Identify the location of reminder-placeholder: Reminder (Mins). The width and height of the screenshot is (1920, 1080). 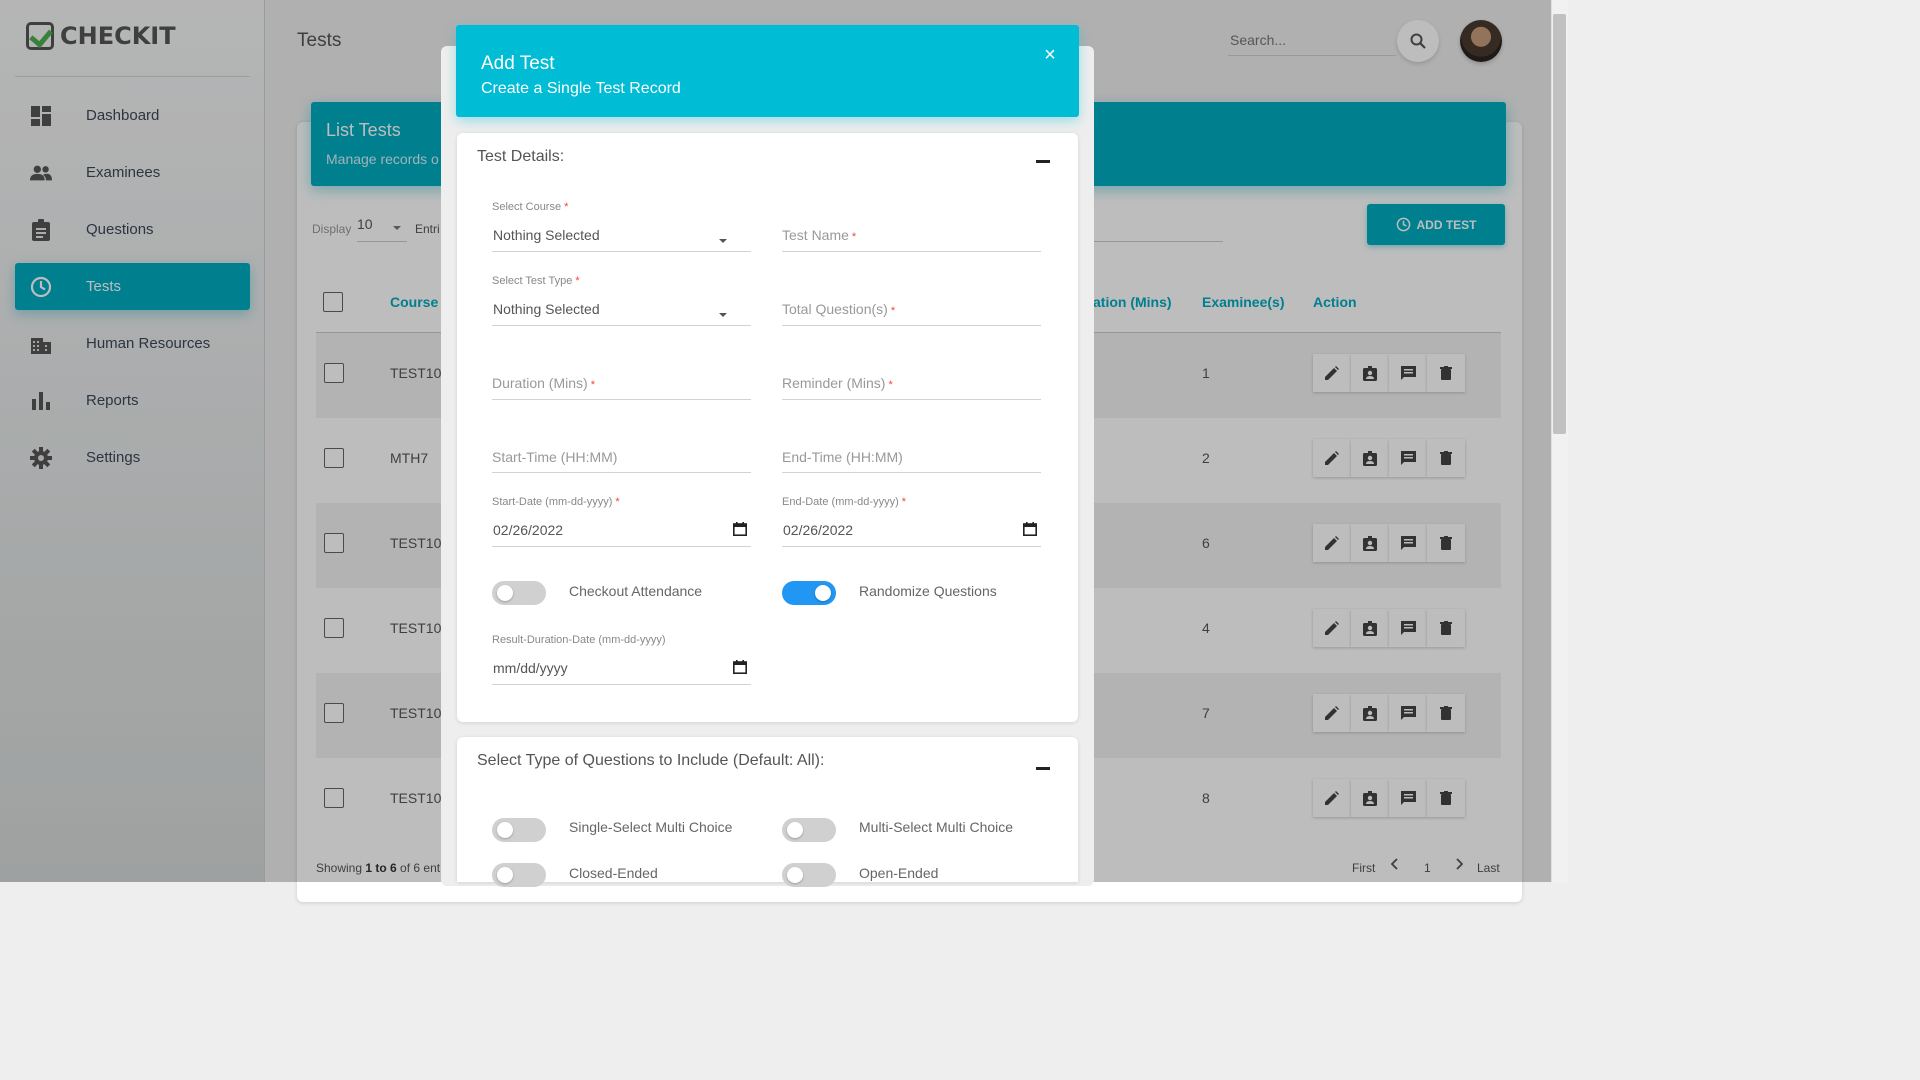
(834, 383).